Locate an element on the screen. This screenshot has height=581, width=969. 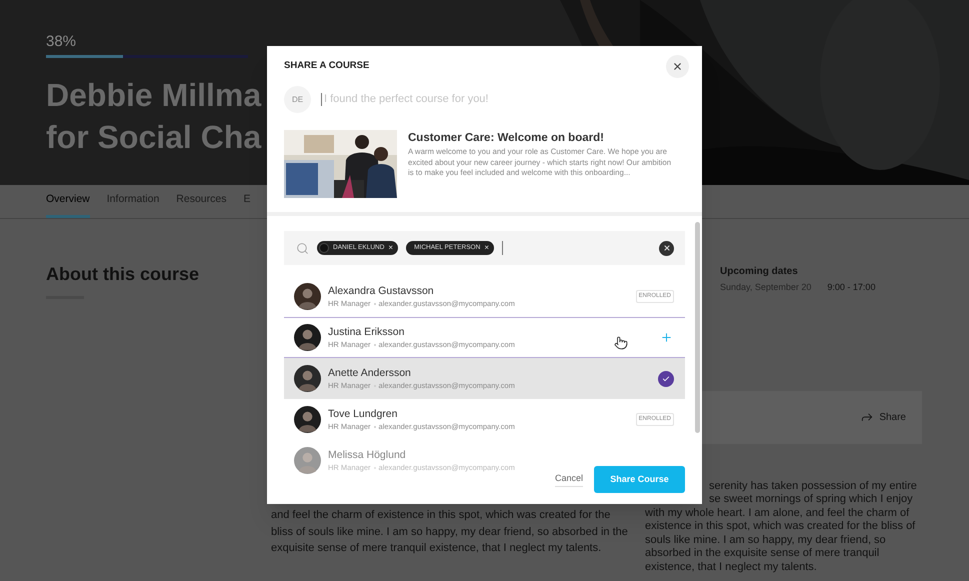
person-name: Anette Andersson is located at coordinates (369, 373).